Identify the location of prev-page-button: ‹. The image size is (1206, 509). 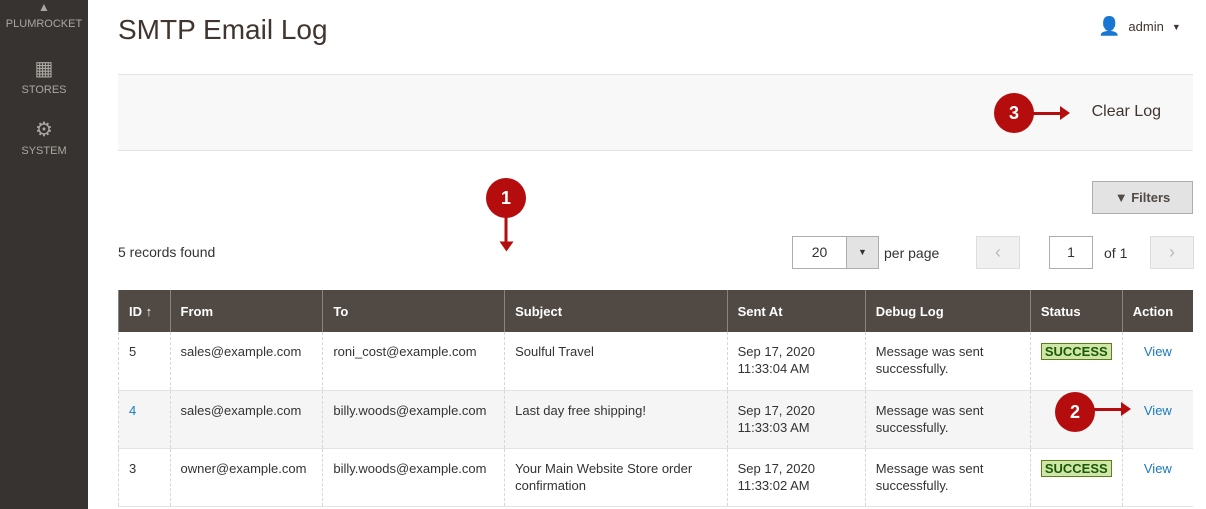
(998, 252).